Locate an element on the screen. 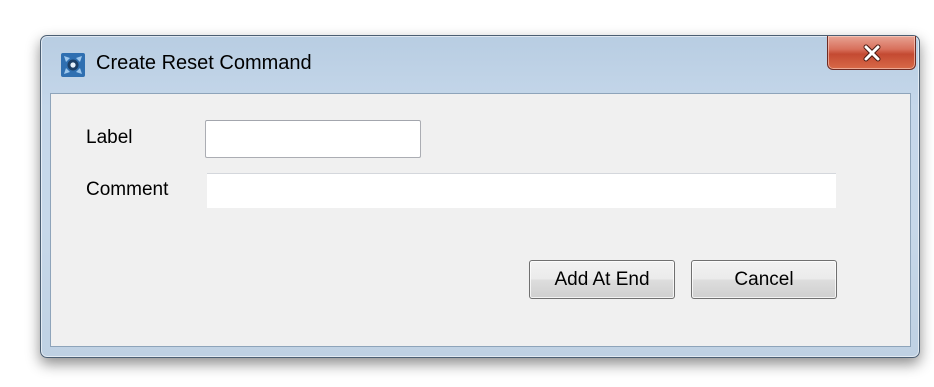  close-button is located at coordinates (871, 53).